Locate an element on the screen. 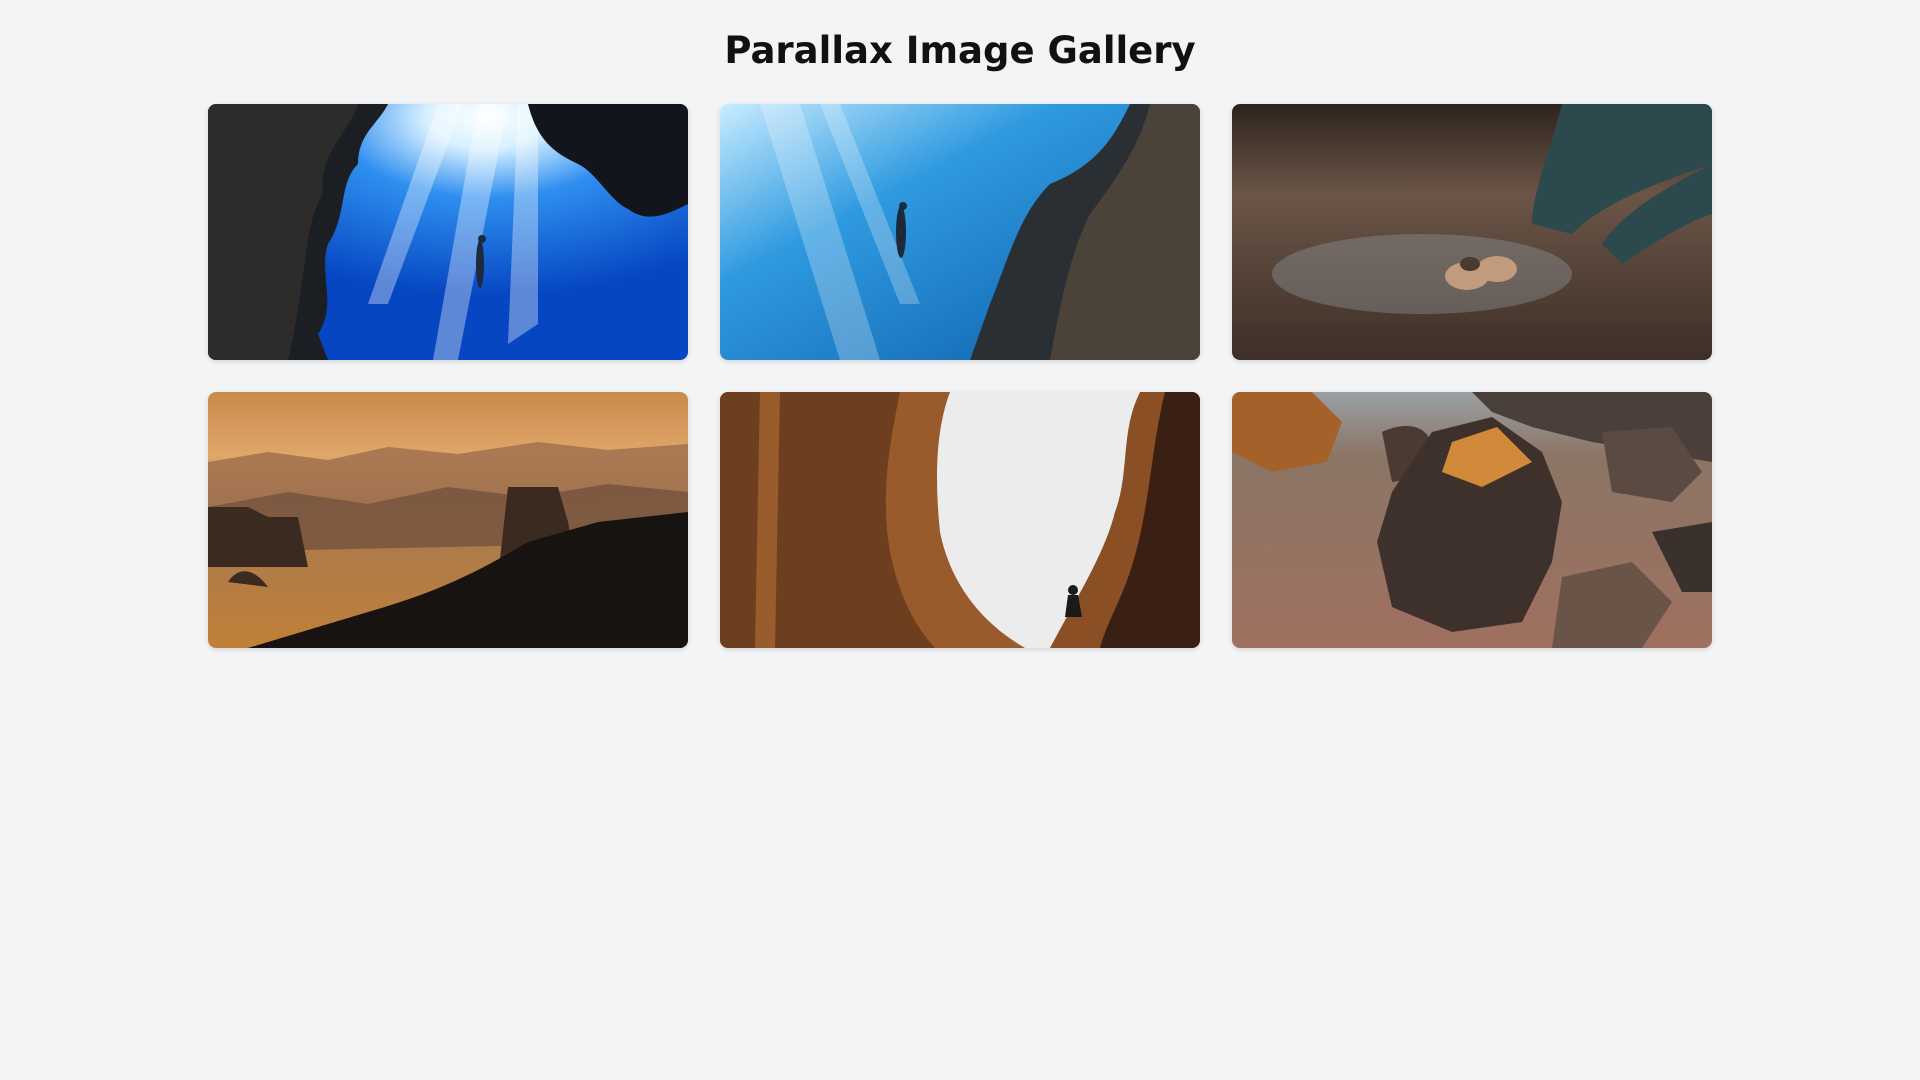  hands-holding-rock-image is located at coordinates (1472, 232).